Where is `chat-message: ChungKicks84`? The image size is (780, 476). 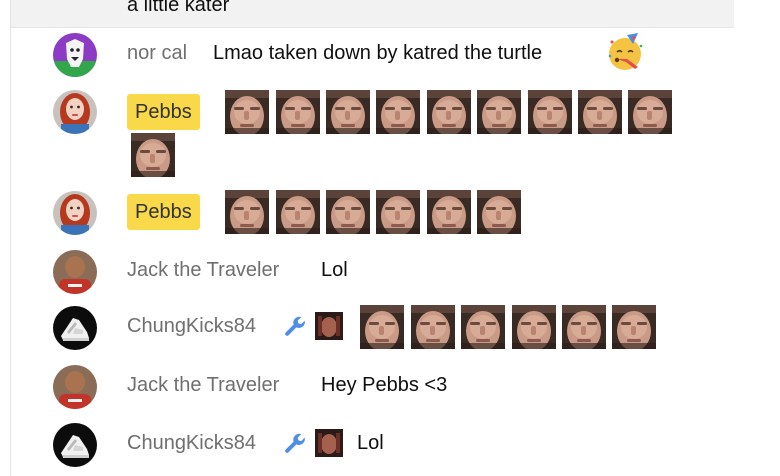
chat-message: ChungKicks84 is located at coordinates (372, 330).